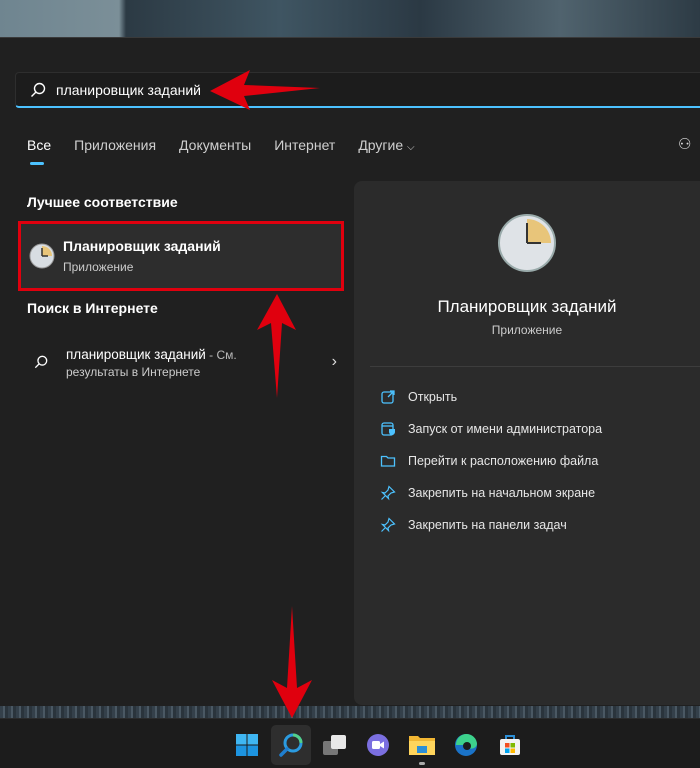 The image size is (700, 768). I want to click on best-match-subtitle: Приложение, so click(98, 267).